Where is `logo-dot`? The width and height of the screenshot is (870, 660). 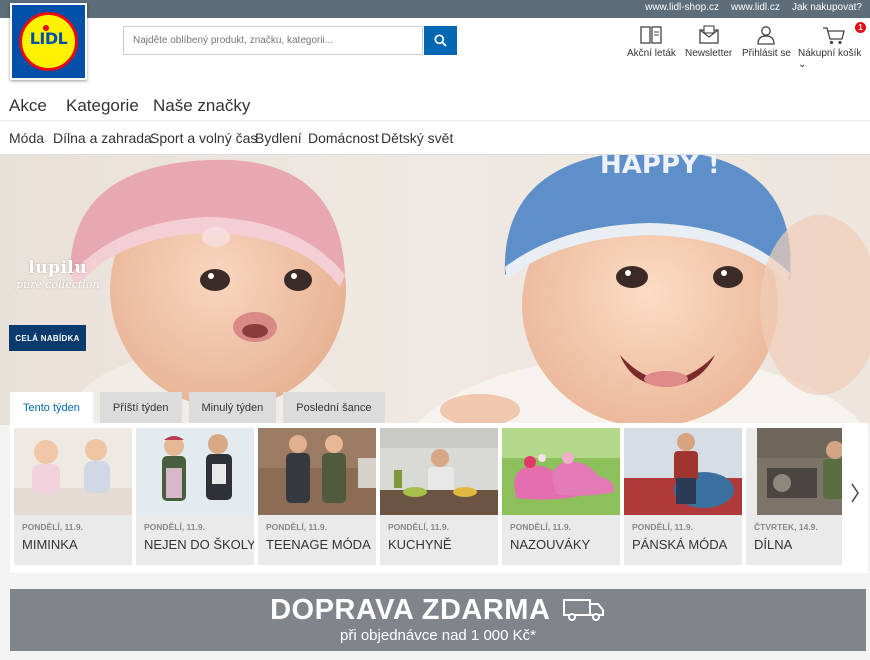
logo-dot is located at coordinates (46, 28).